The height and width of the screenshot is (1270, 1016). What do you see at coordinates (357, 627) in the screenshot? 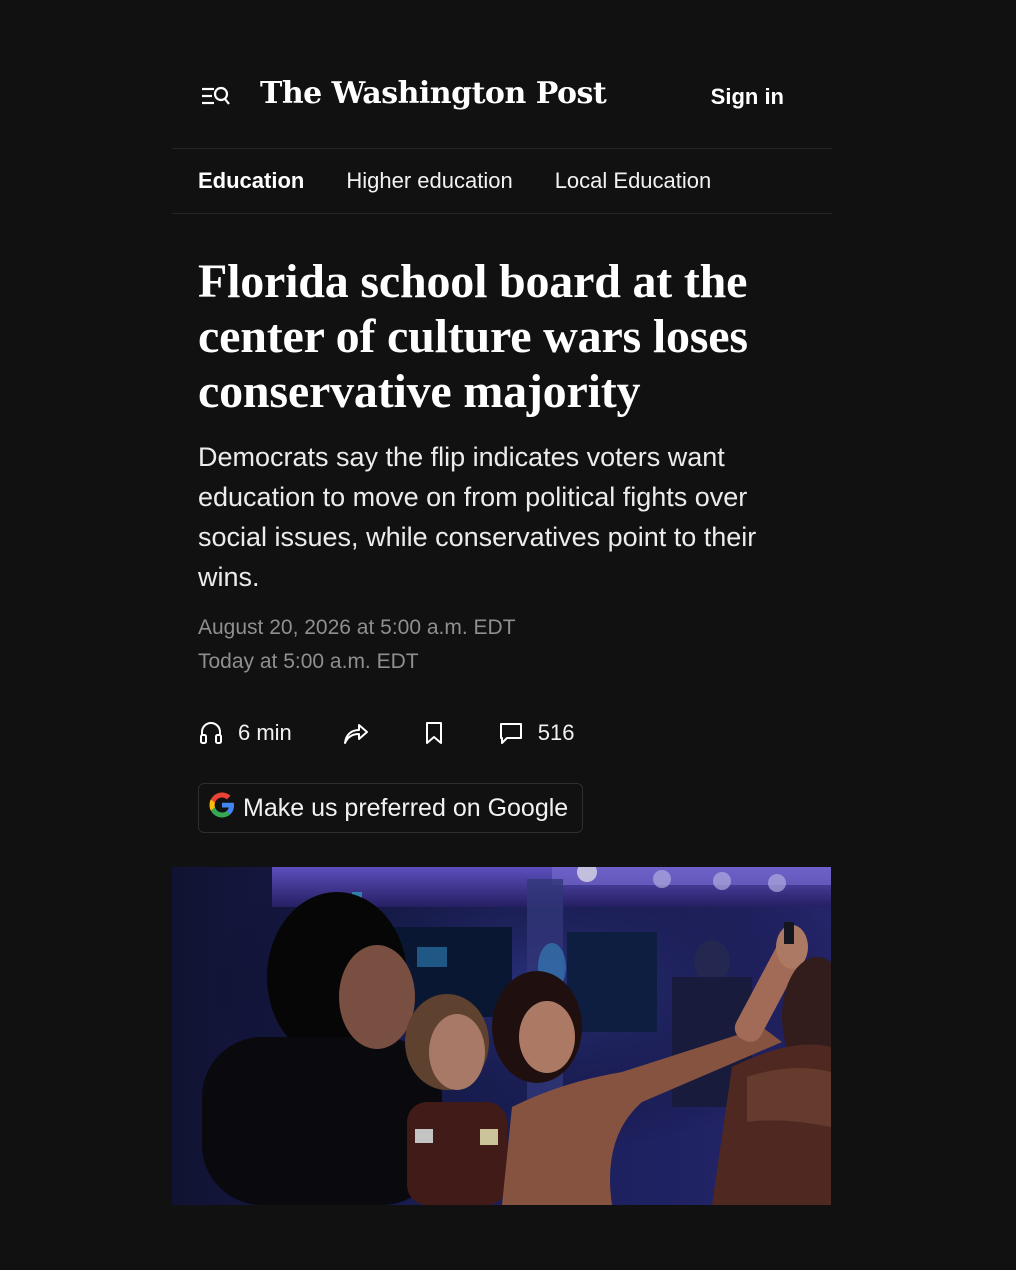
I see `published-date: August 20, 2026 at 5:00 a.m. EDT` at bounding box center [357, 627].